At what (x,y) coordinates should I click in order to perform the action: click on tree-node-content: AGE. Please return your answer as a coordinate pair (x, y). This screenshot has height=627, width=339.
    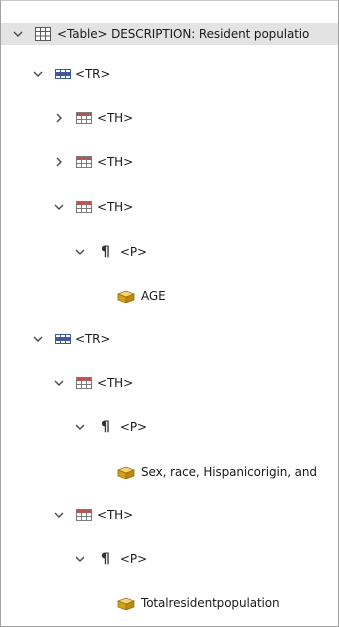
    Looking at the image, I should click on (169, 296).